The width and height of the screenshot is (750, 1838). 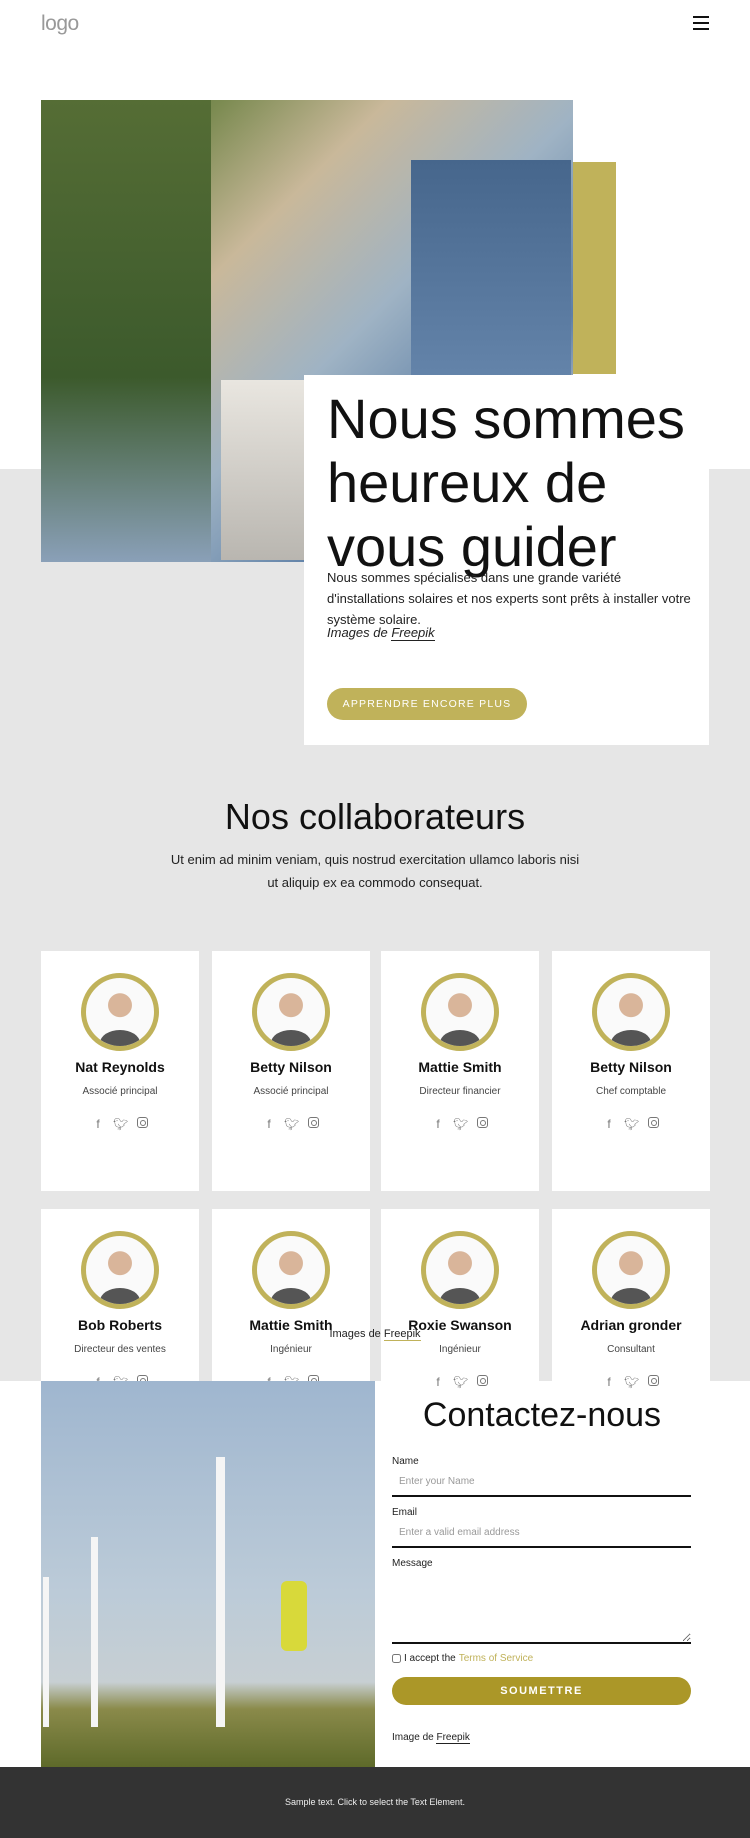 What do you see at coordinates (120, 1349) in the screenshot?
I see `member-role: Directeur des ventes` at bounding box center [120, 1349].